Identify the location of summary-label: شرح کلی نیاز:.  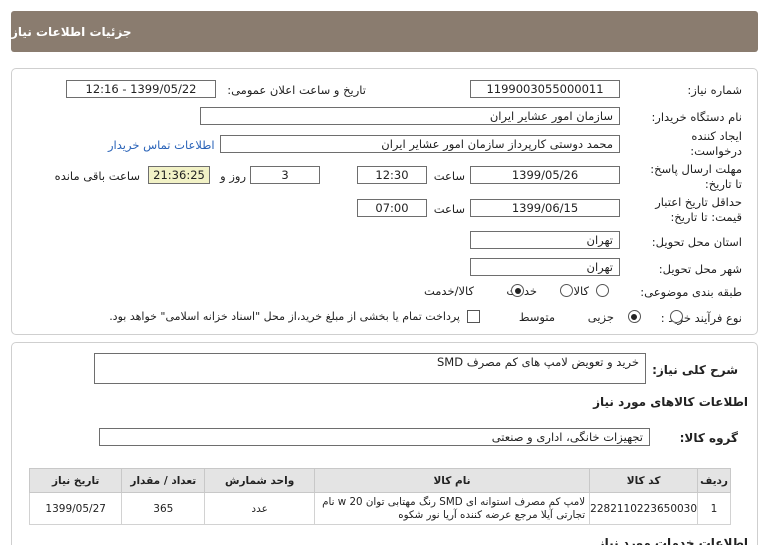
(695, 370).